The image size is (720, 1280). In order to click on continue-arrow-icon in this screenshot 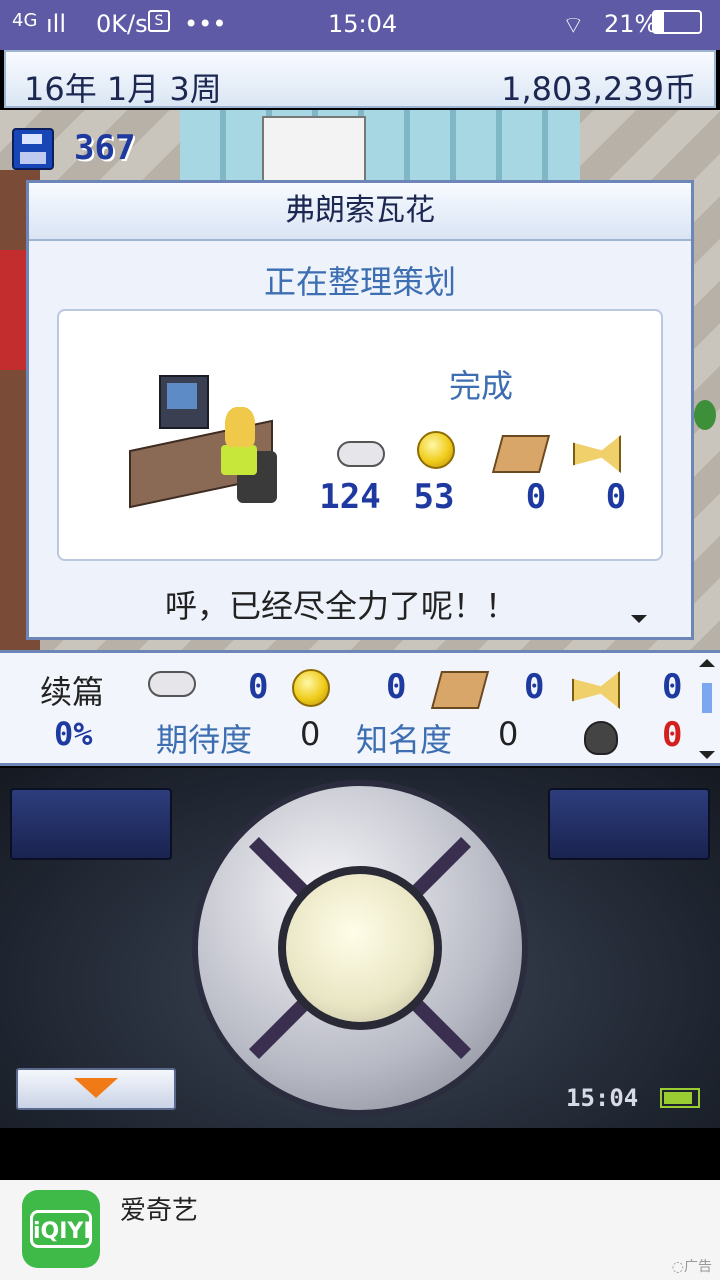, I will do `click(639, 619)`.